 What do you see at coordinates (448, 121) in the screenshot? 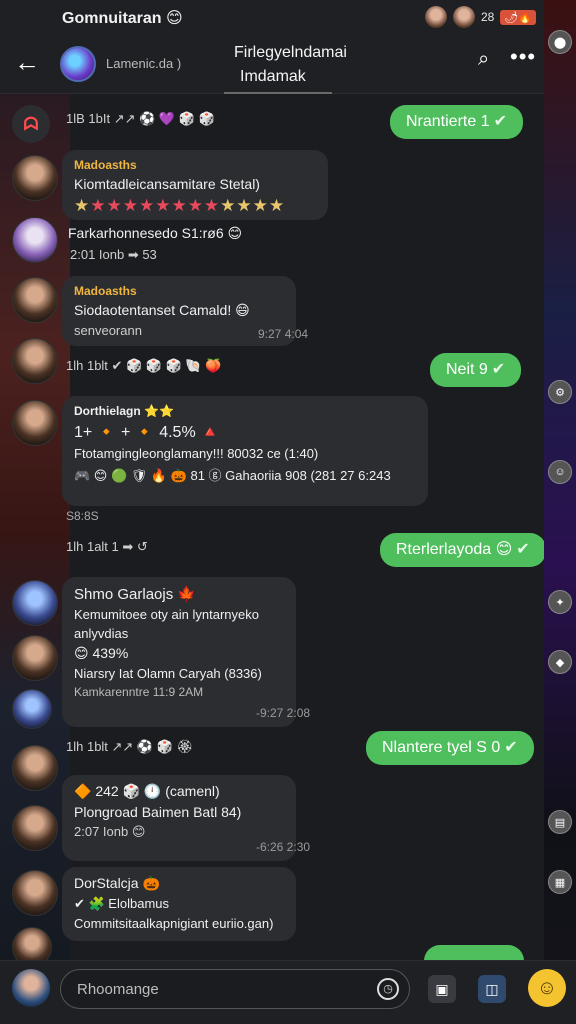
I see `message-text: Nrantierte 1` at bounding box center [448, 121].